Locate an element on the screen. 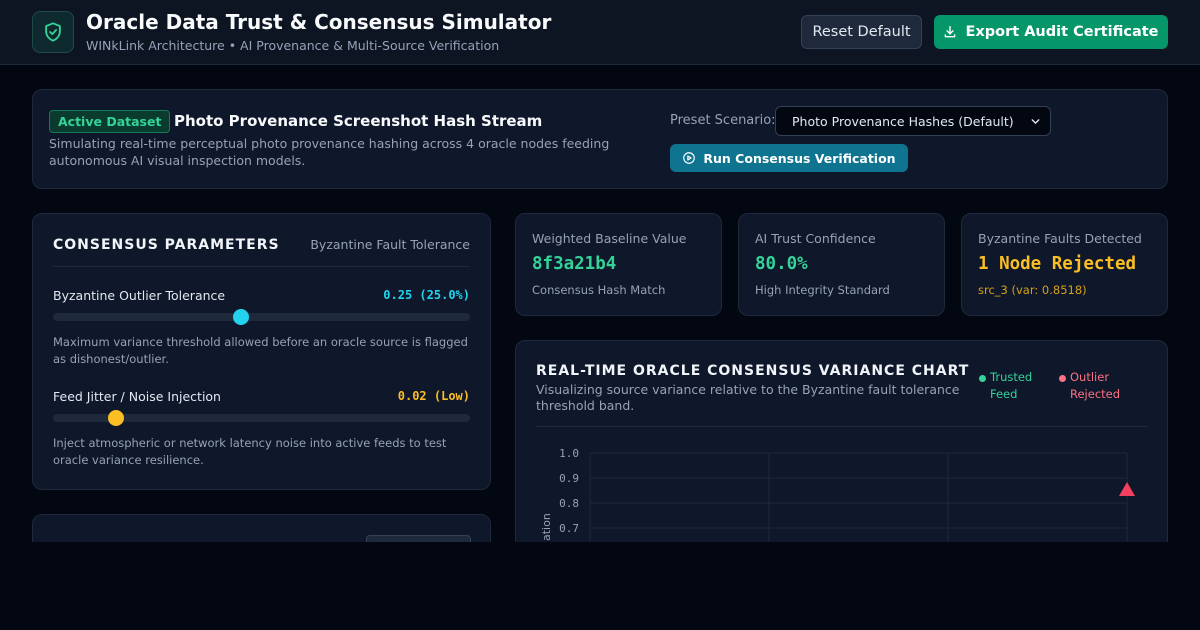 This screenshot has height=630, width=1200. byzantine-faults-label: Byzantine Faults Detected is located at coordinates (1060, 238).